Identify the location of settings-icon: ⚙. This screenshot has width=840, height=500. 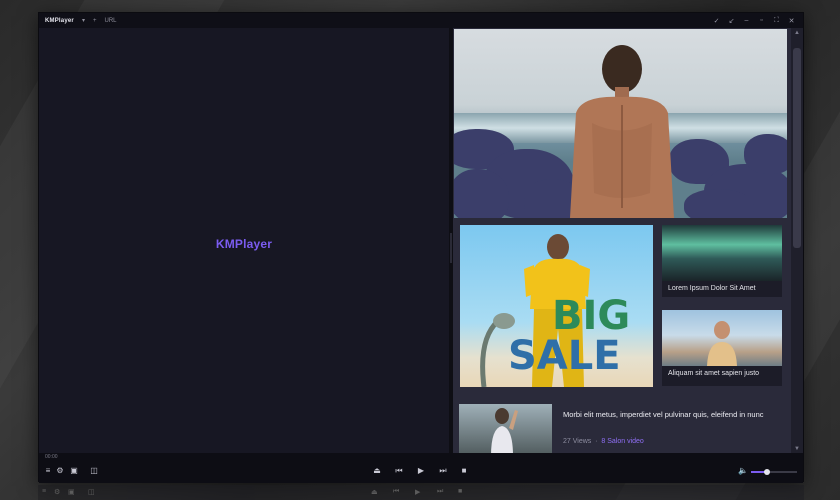
(60, 471).